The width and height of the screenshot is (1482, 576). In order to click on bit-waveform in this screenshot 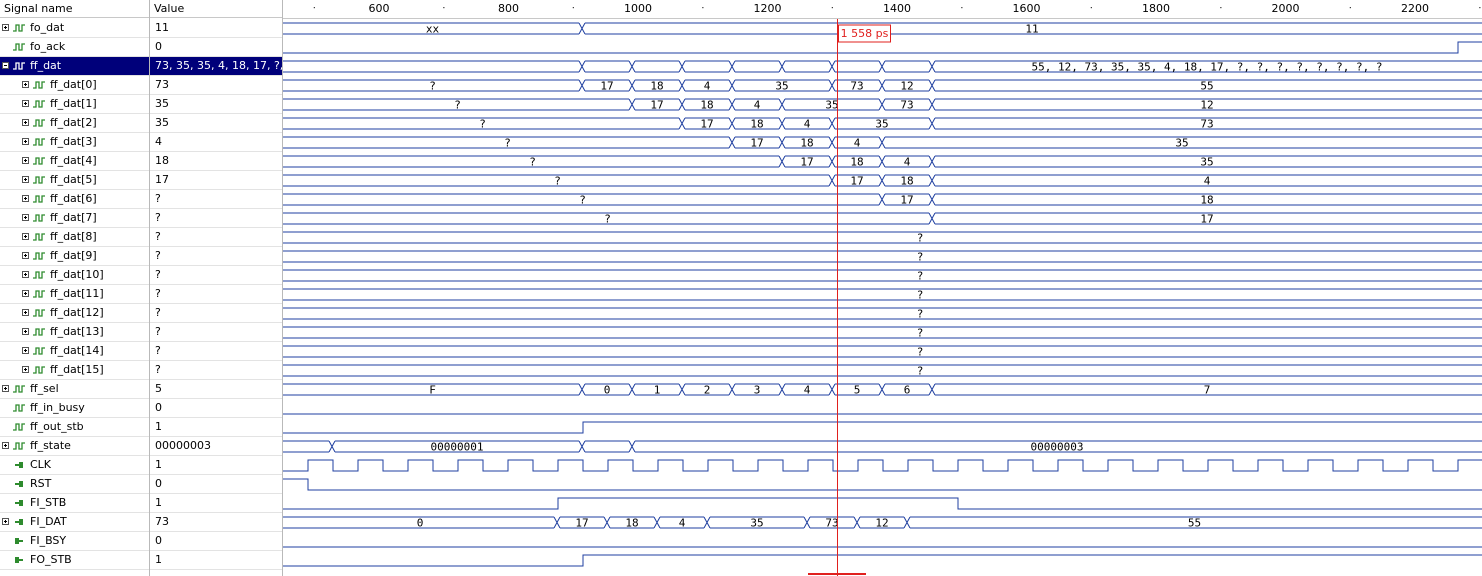, I will do `click(882, 484)`.